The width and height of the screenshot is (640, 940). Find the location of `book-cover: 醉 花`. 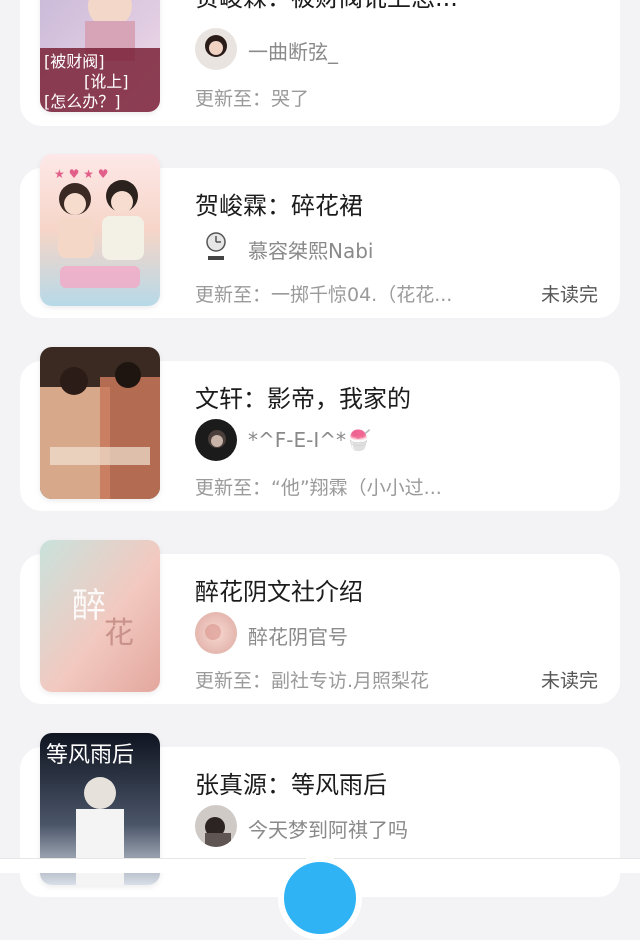

book-cover: 醉 花 is located at coordinates (100, 616).